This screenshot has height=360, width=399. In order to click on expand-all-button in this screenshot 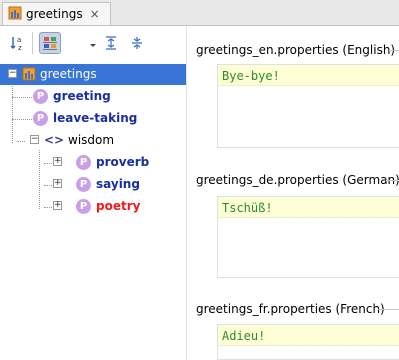, I will do `click(111, 43)`.